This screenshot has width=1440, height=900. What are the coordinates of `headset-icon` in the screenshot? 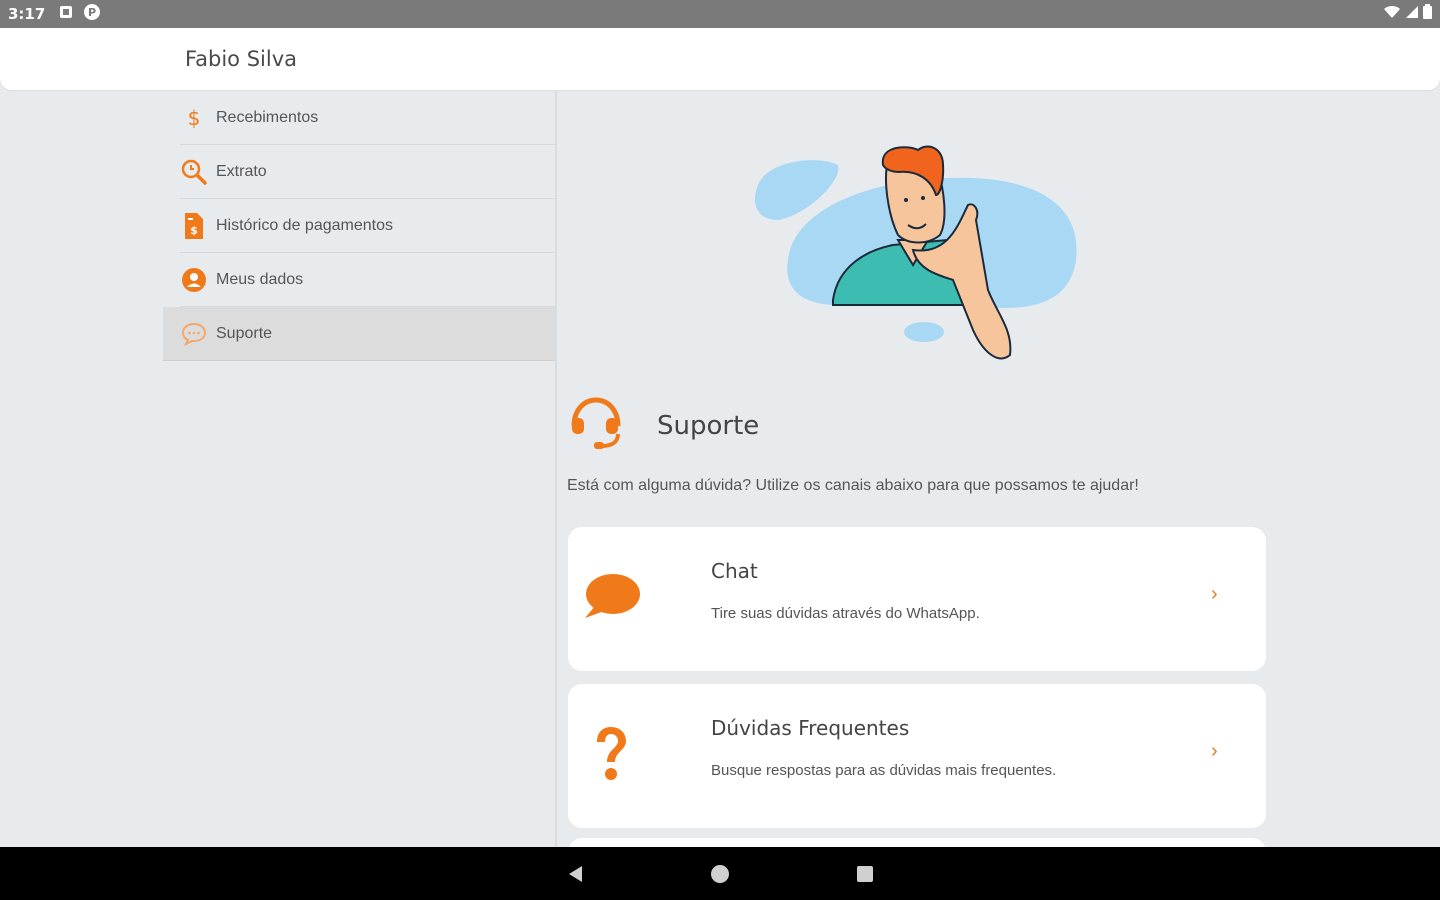 It's located at (595, 423).